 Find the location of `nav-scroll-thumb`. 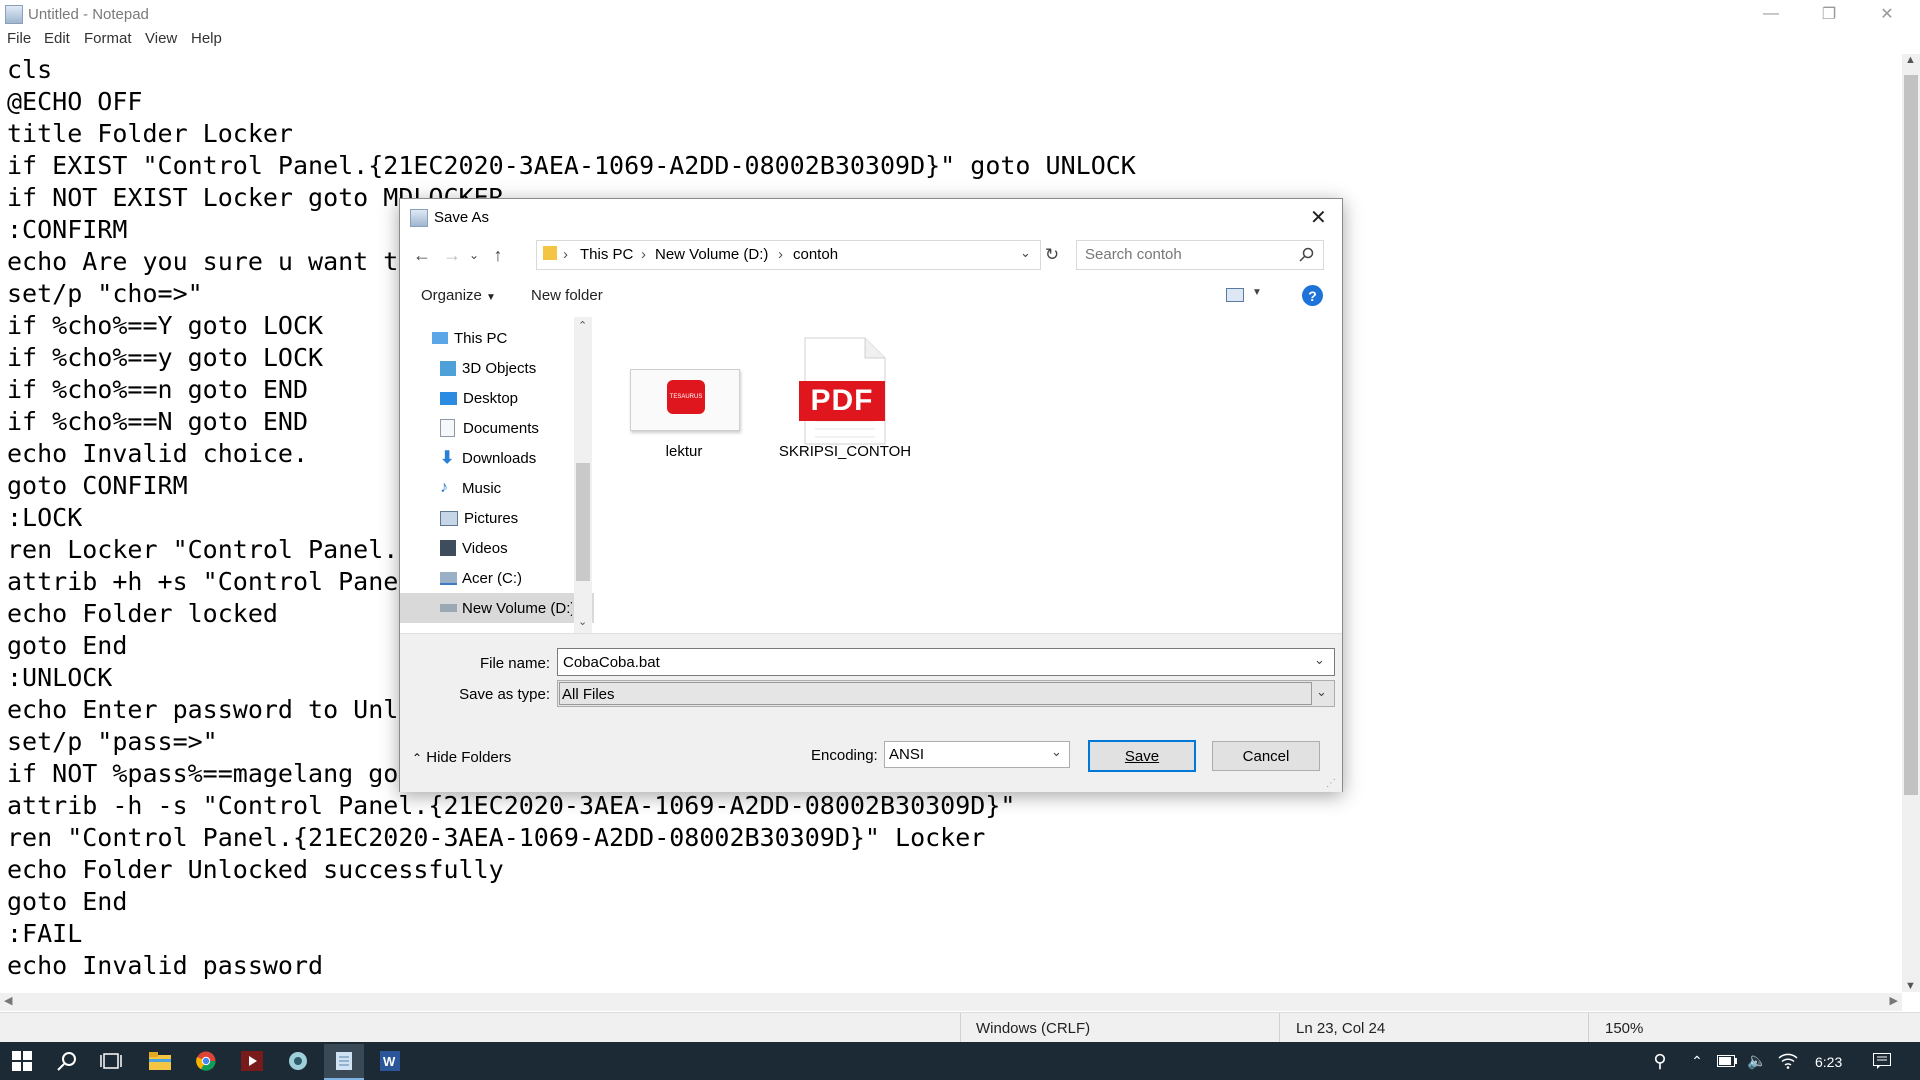

nav-scroll-thumb is located at coordinates (583, 522).